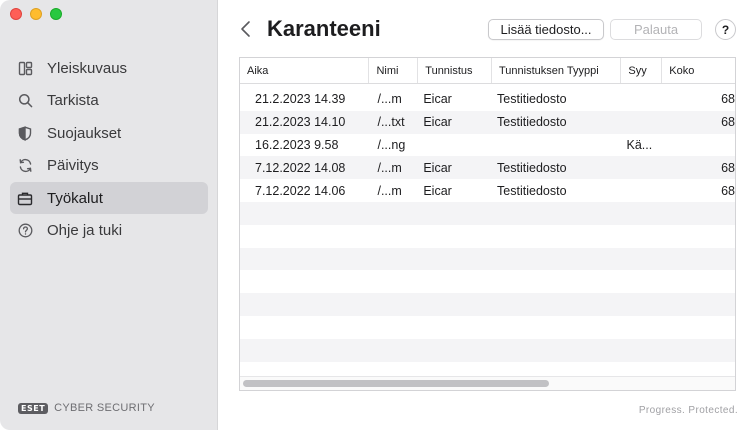 The height and width of the screenshot is (430, 756). What do you see at coordinates (300, 122) in the screenshot?
I see `cell-time: 21.2.2023 14.10` at bounding box center [300, 122].